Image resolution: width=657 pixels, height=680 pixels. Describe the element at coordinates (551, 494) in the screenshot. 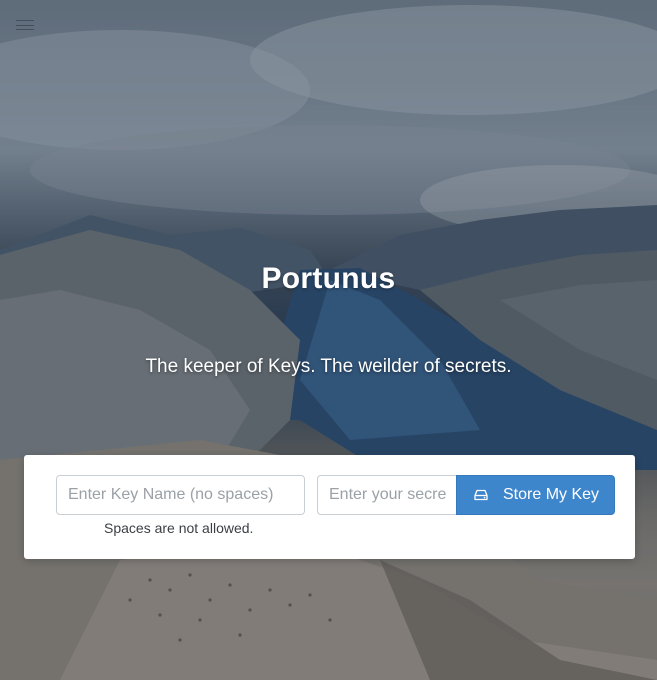

I see `store-key-button-label: Store My Key` at that location.